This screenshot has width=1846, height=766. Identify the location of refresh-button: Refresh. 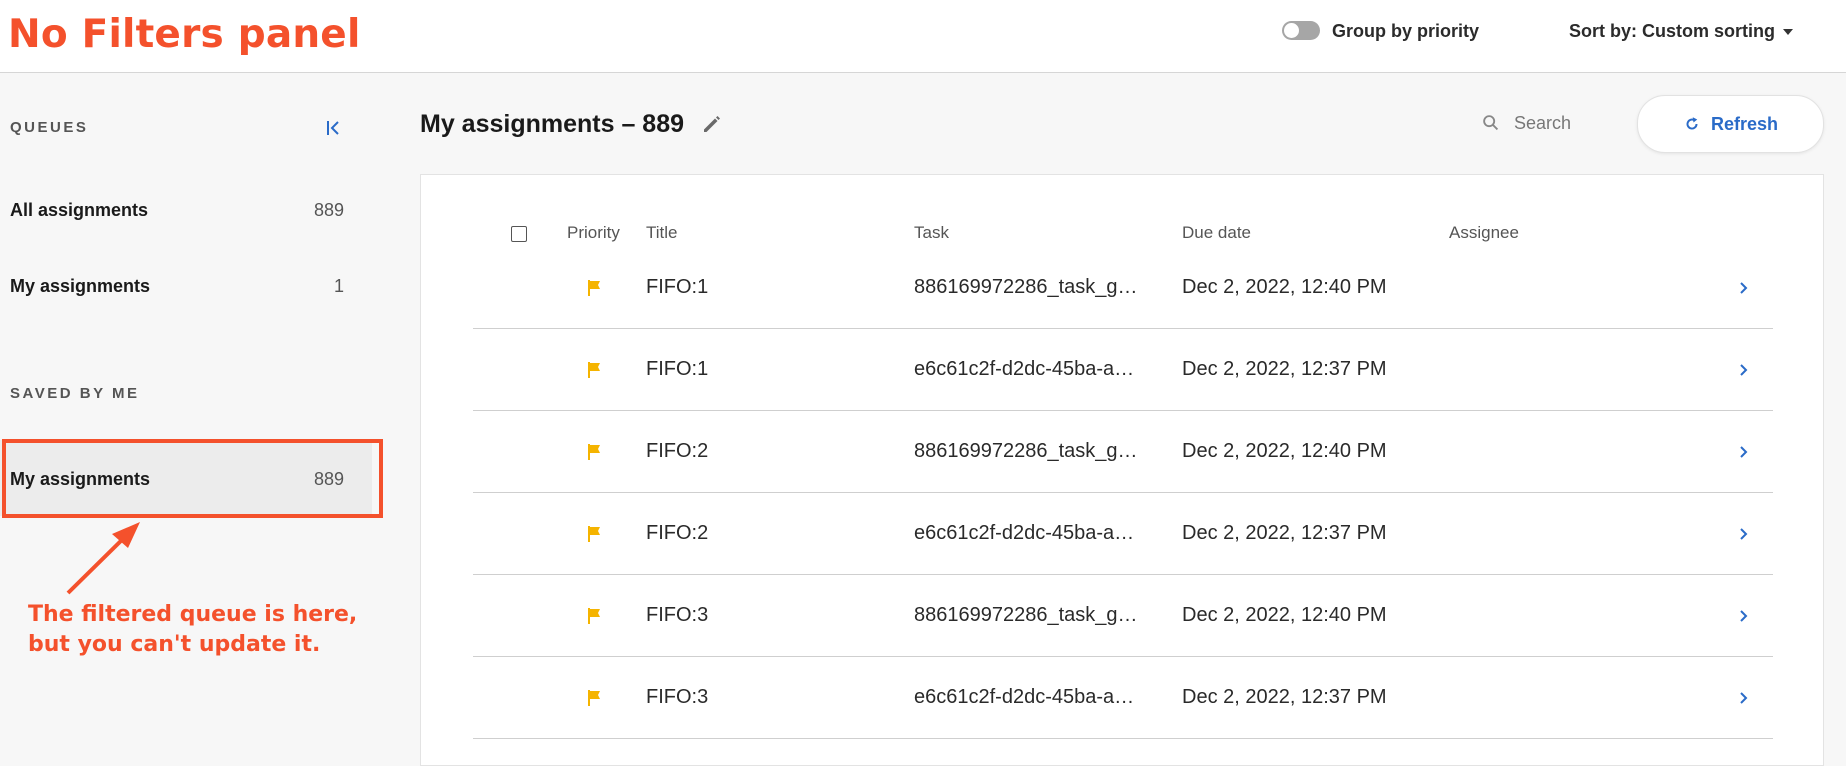
(1730, 124).